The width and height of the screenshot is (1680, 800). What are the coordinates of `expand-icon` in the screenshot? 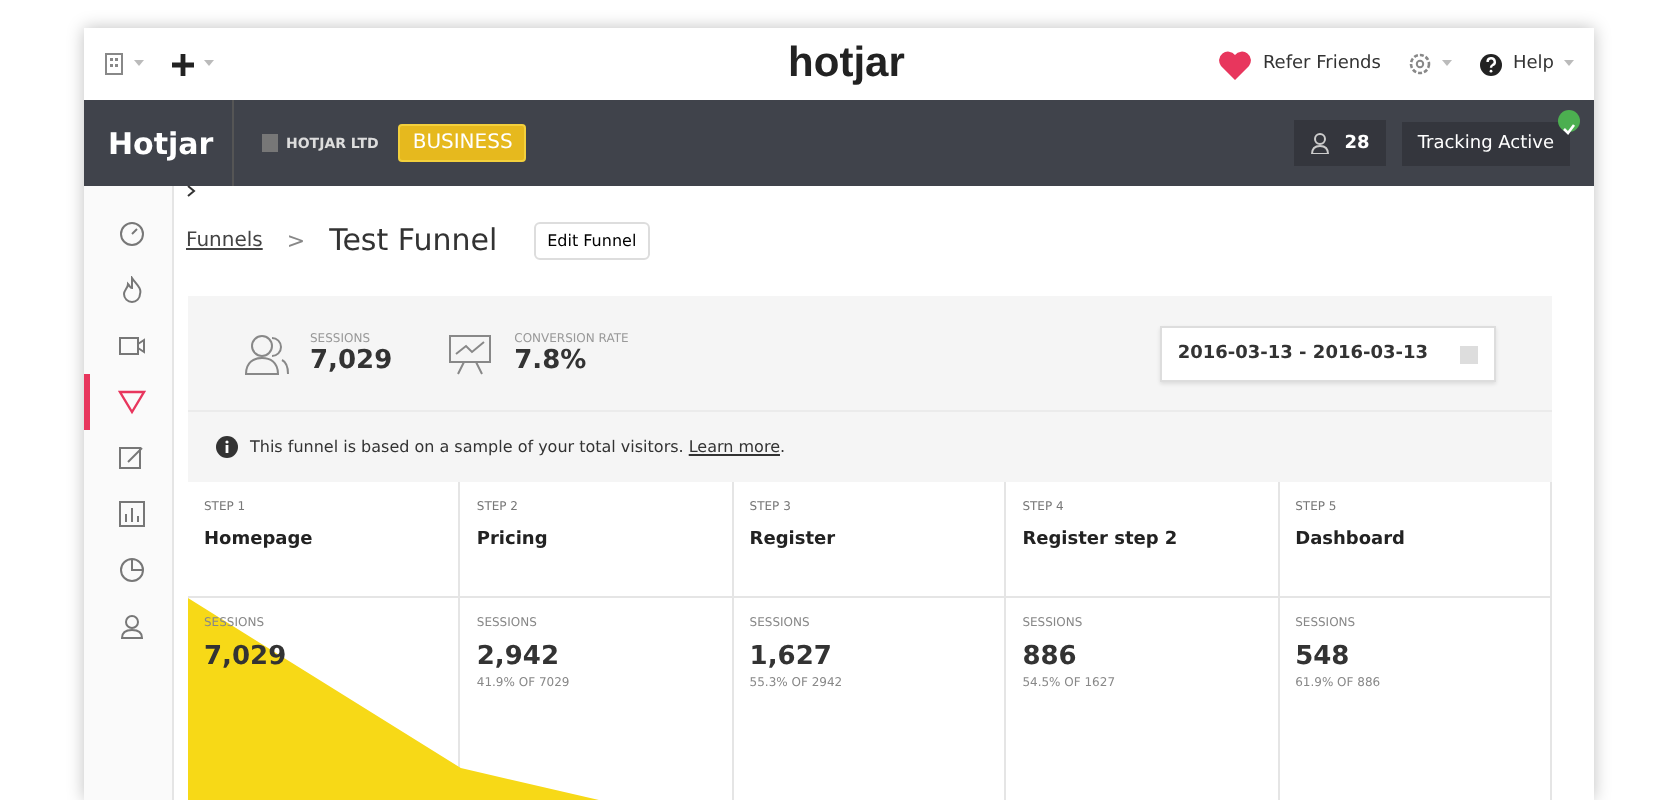 It's located at (191, 192).